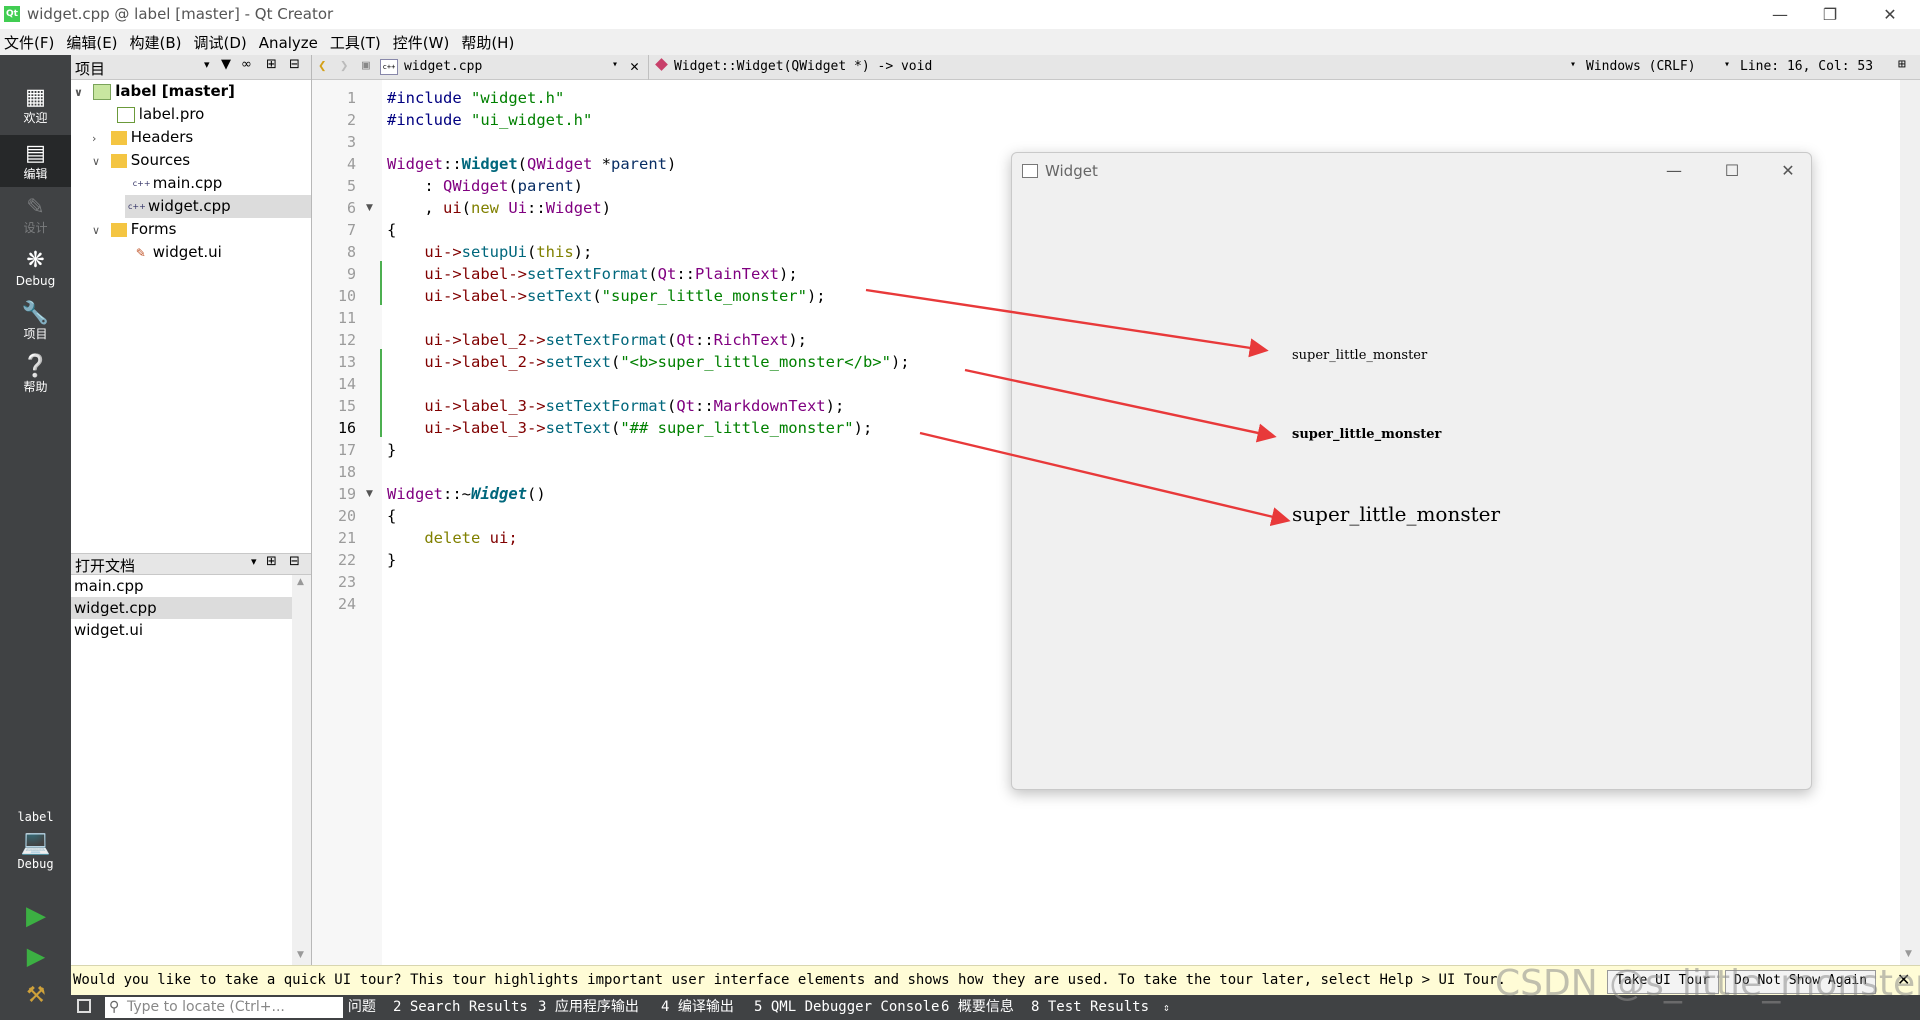  Describe the element at coordinates (346, 582) in the screenshot. I see `line-number: 23` at that location.